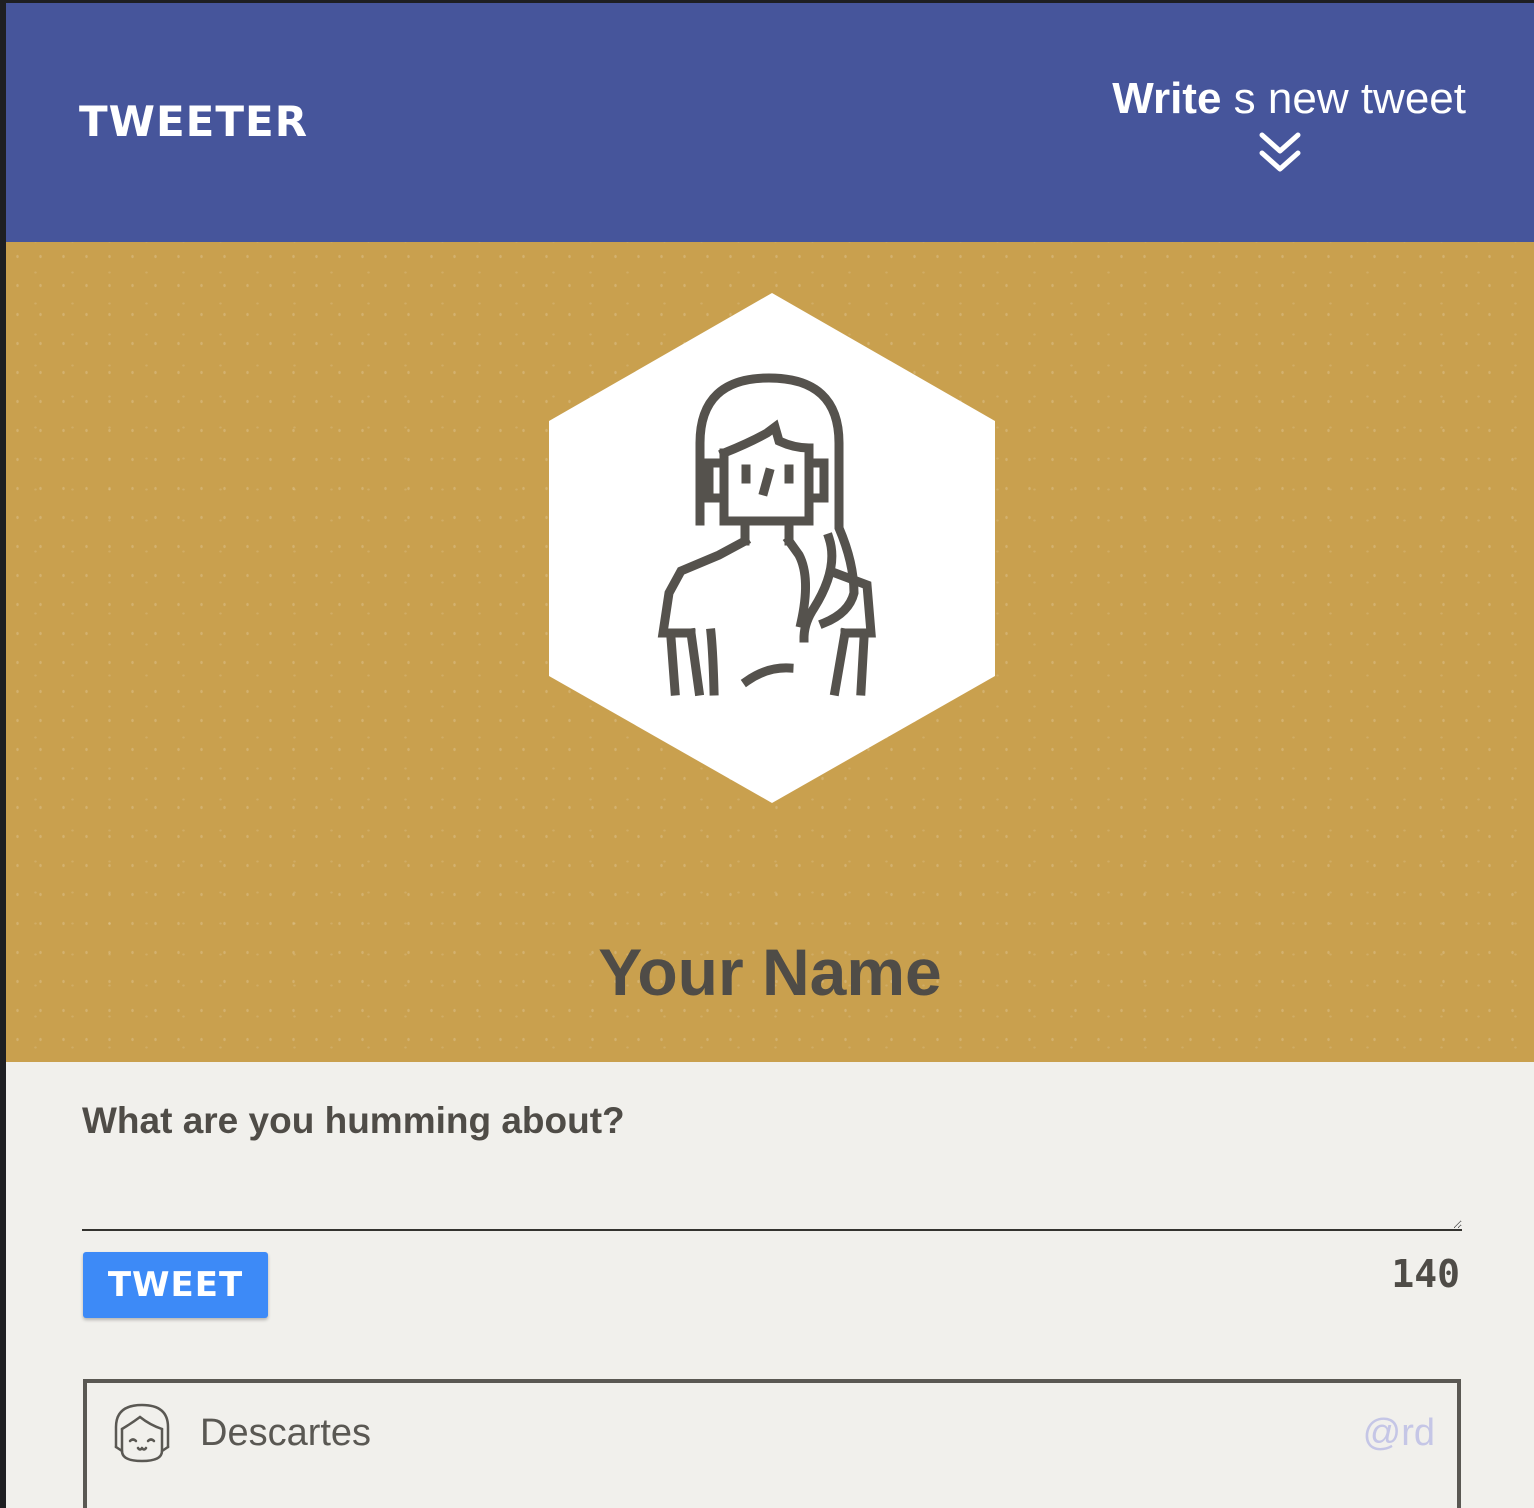 The height and width of the screenshot is (1508, 1534). Describe the element at coordinates (286, 1433) in the screenshot. I see `tweet-author-name: Descartes` at that location.